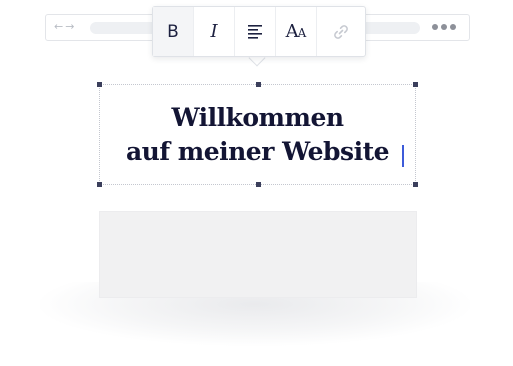 The width and height of the screenshot is (513, 366). I want to click on align-left-icon, so click(255, 32).